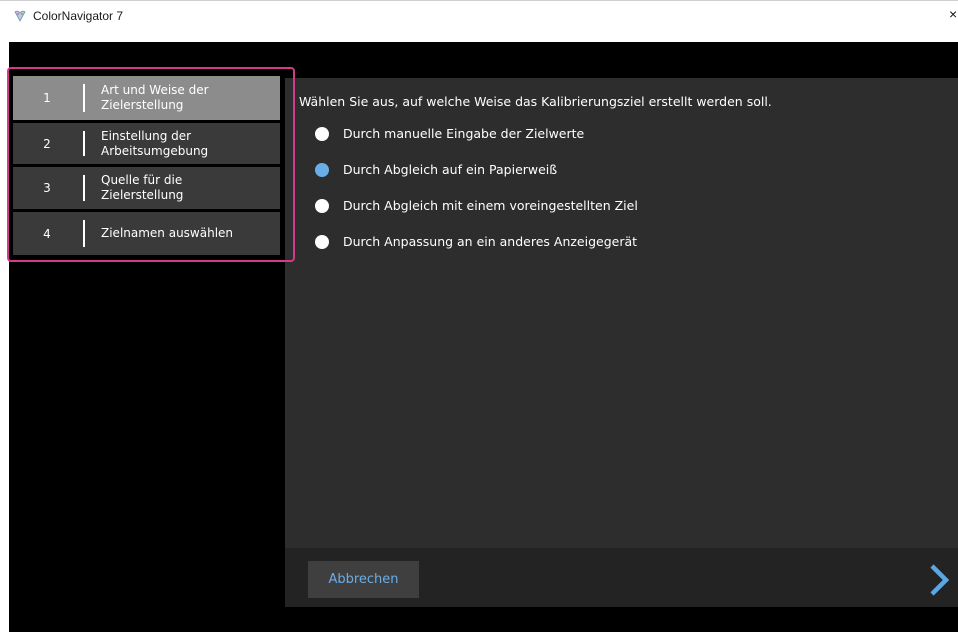 The width and height of the screenshot is (958, 632). What do you see at coordinates (621, 577) in the screenshot?
I see `footer-bar: Abbrechen` at bounding box center [621, 577].